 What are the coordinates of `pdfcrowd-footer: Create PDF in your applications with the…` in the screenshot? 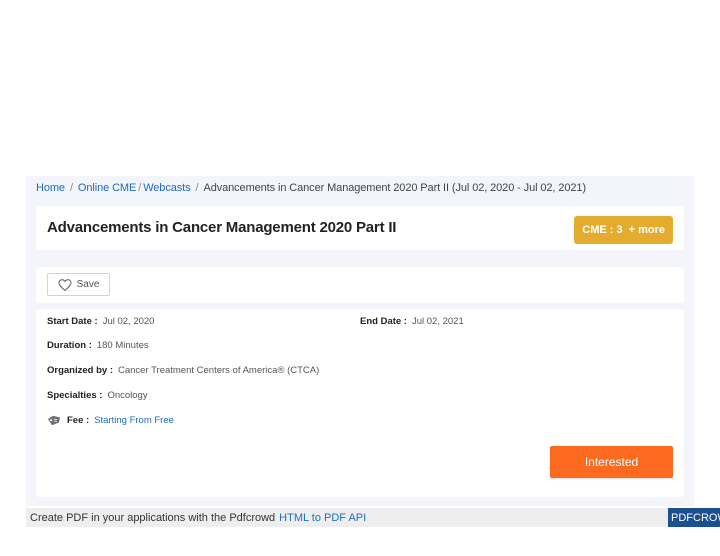 It's located at (347, 517).